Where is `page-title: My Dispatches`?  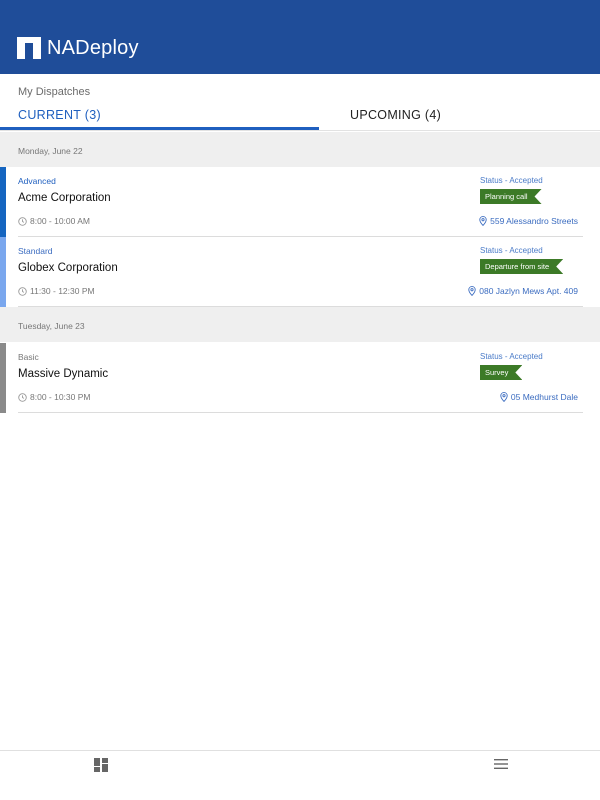
page-title: My Dispatches is located at coordinates (54, 92).